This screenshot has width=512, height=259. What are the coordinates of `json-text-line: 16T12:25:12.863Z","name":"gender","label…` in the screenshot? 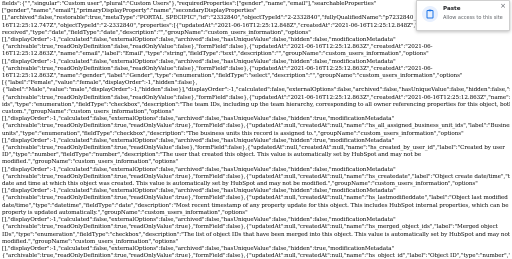 It's located at (232, 76).